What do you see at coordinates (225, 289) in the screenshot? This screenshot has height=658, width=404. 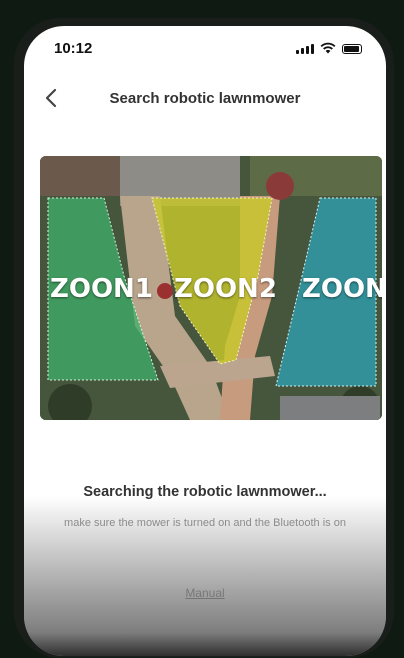 I see `zone2-label: ZOON2` at bounding box center [225, 289].